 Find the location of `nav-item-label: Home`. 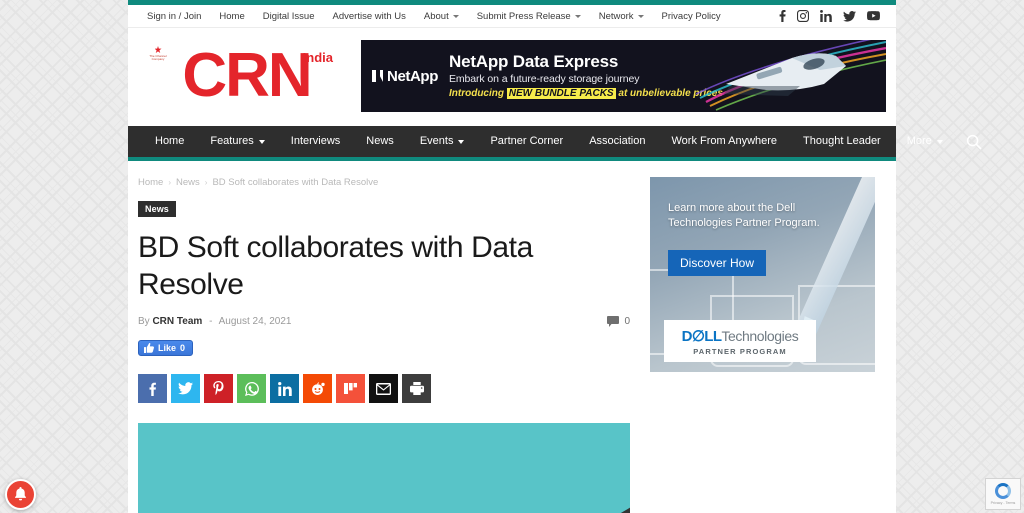

nav-item-label: Home is located at coordinates (170, 141).